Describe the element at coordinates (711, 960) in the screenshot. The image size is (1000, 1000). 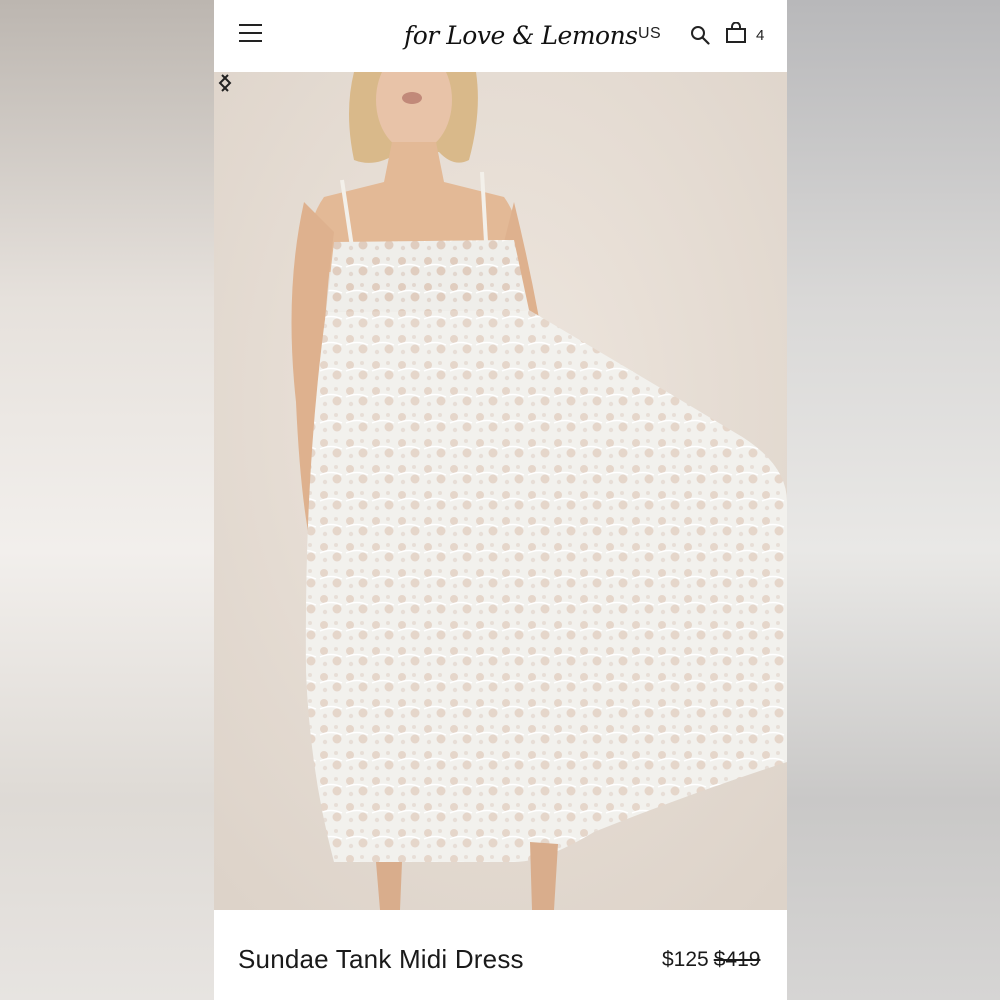
I see `price: $125 $419` at that location.